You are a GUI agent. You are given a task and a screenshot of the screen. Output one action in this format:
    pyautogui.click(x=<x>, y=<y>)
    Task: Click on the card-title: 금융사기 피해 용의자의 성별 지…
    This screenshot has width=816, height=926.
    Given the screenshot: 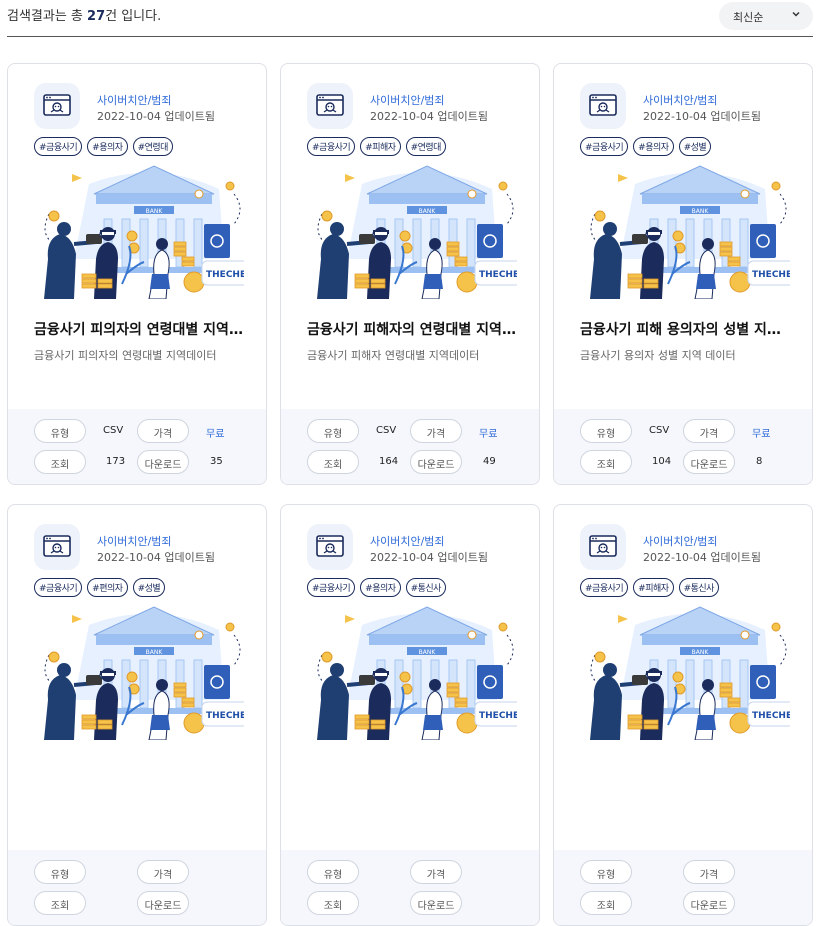 What is the action you would take?
    pyautogui.click(x=687, y=329)
    